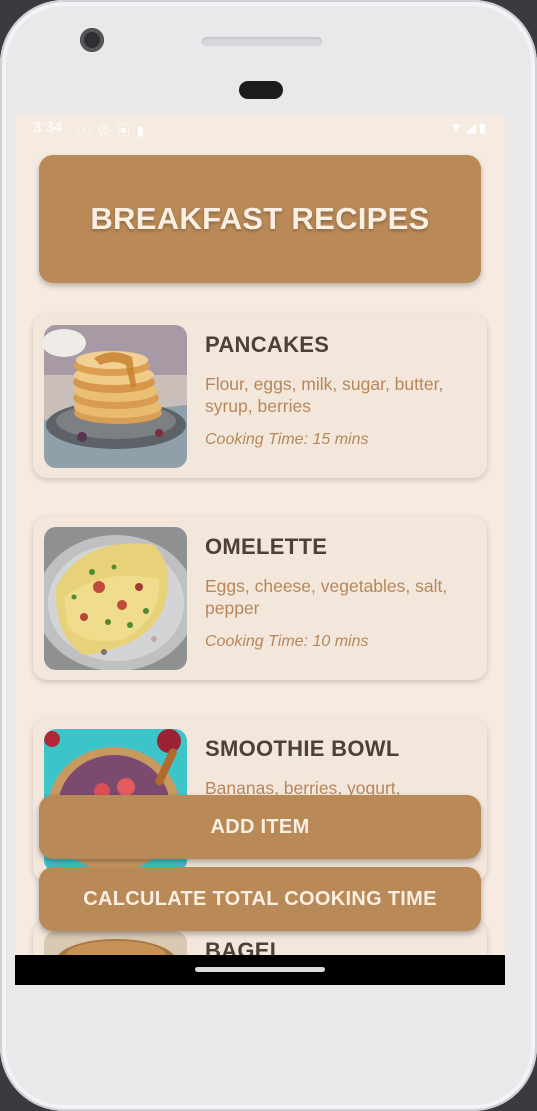 The image size is (537, 1111). I want to click on status-notification-icons: ⓘ⊘▣▮, so click(114, 129).